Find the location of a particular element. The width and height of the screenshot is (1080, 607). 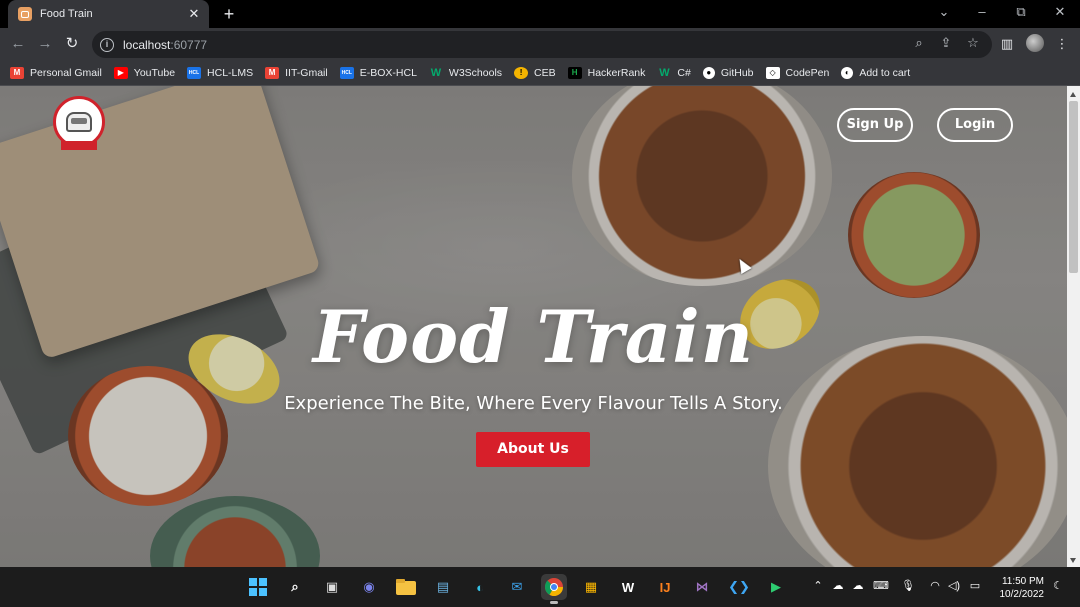

codepen-icon: ◇ is located at coordinates (772, 72).